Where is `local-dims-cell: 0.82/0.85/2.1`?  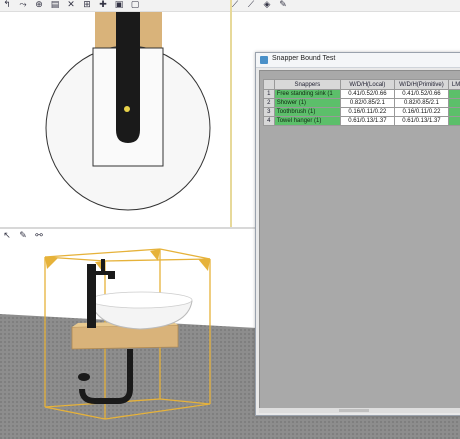 local-dims-cell: 0.82/0.85/2.1 is located at coordinates (367, 103).